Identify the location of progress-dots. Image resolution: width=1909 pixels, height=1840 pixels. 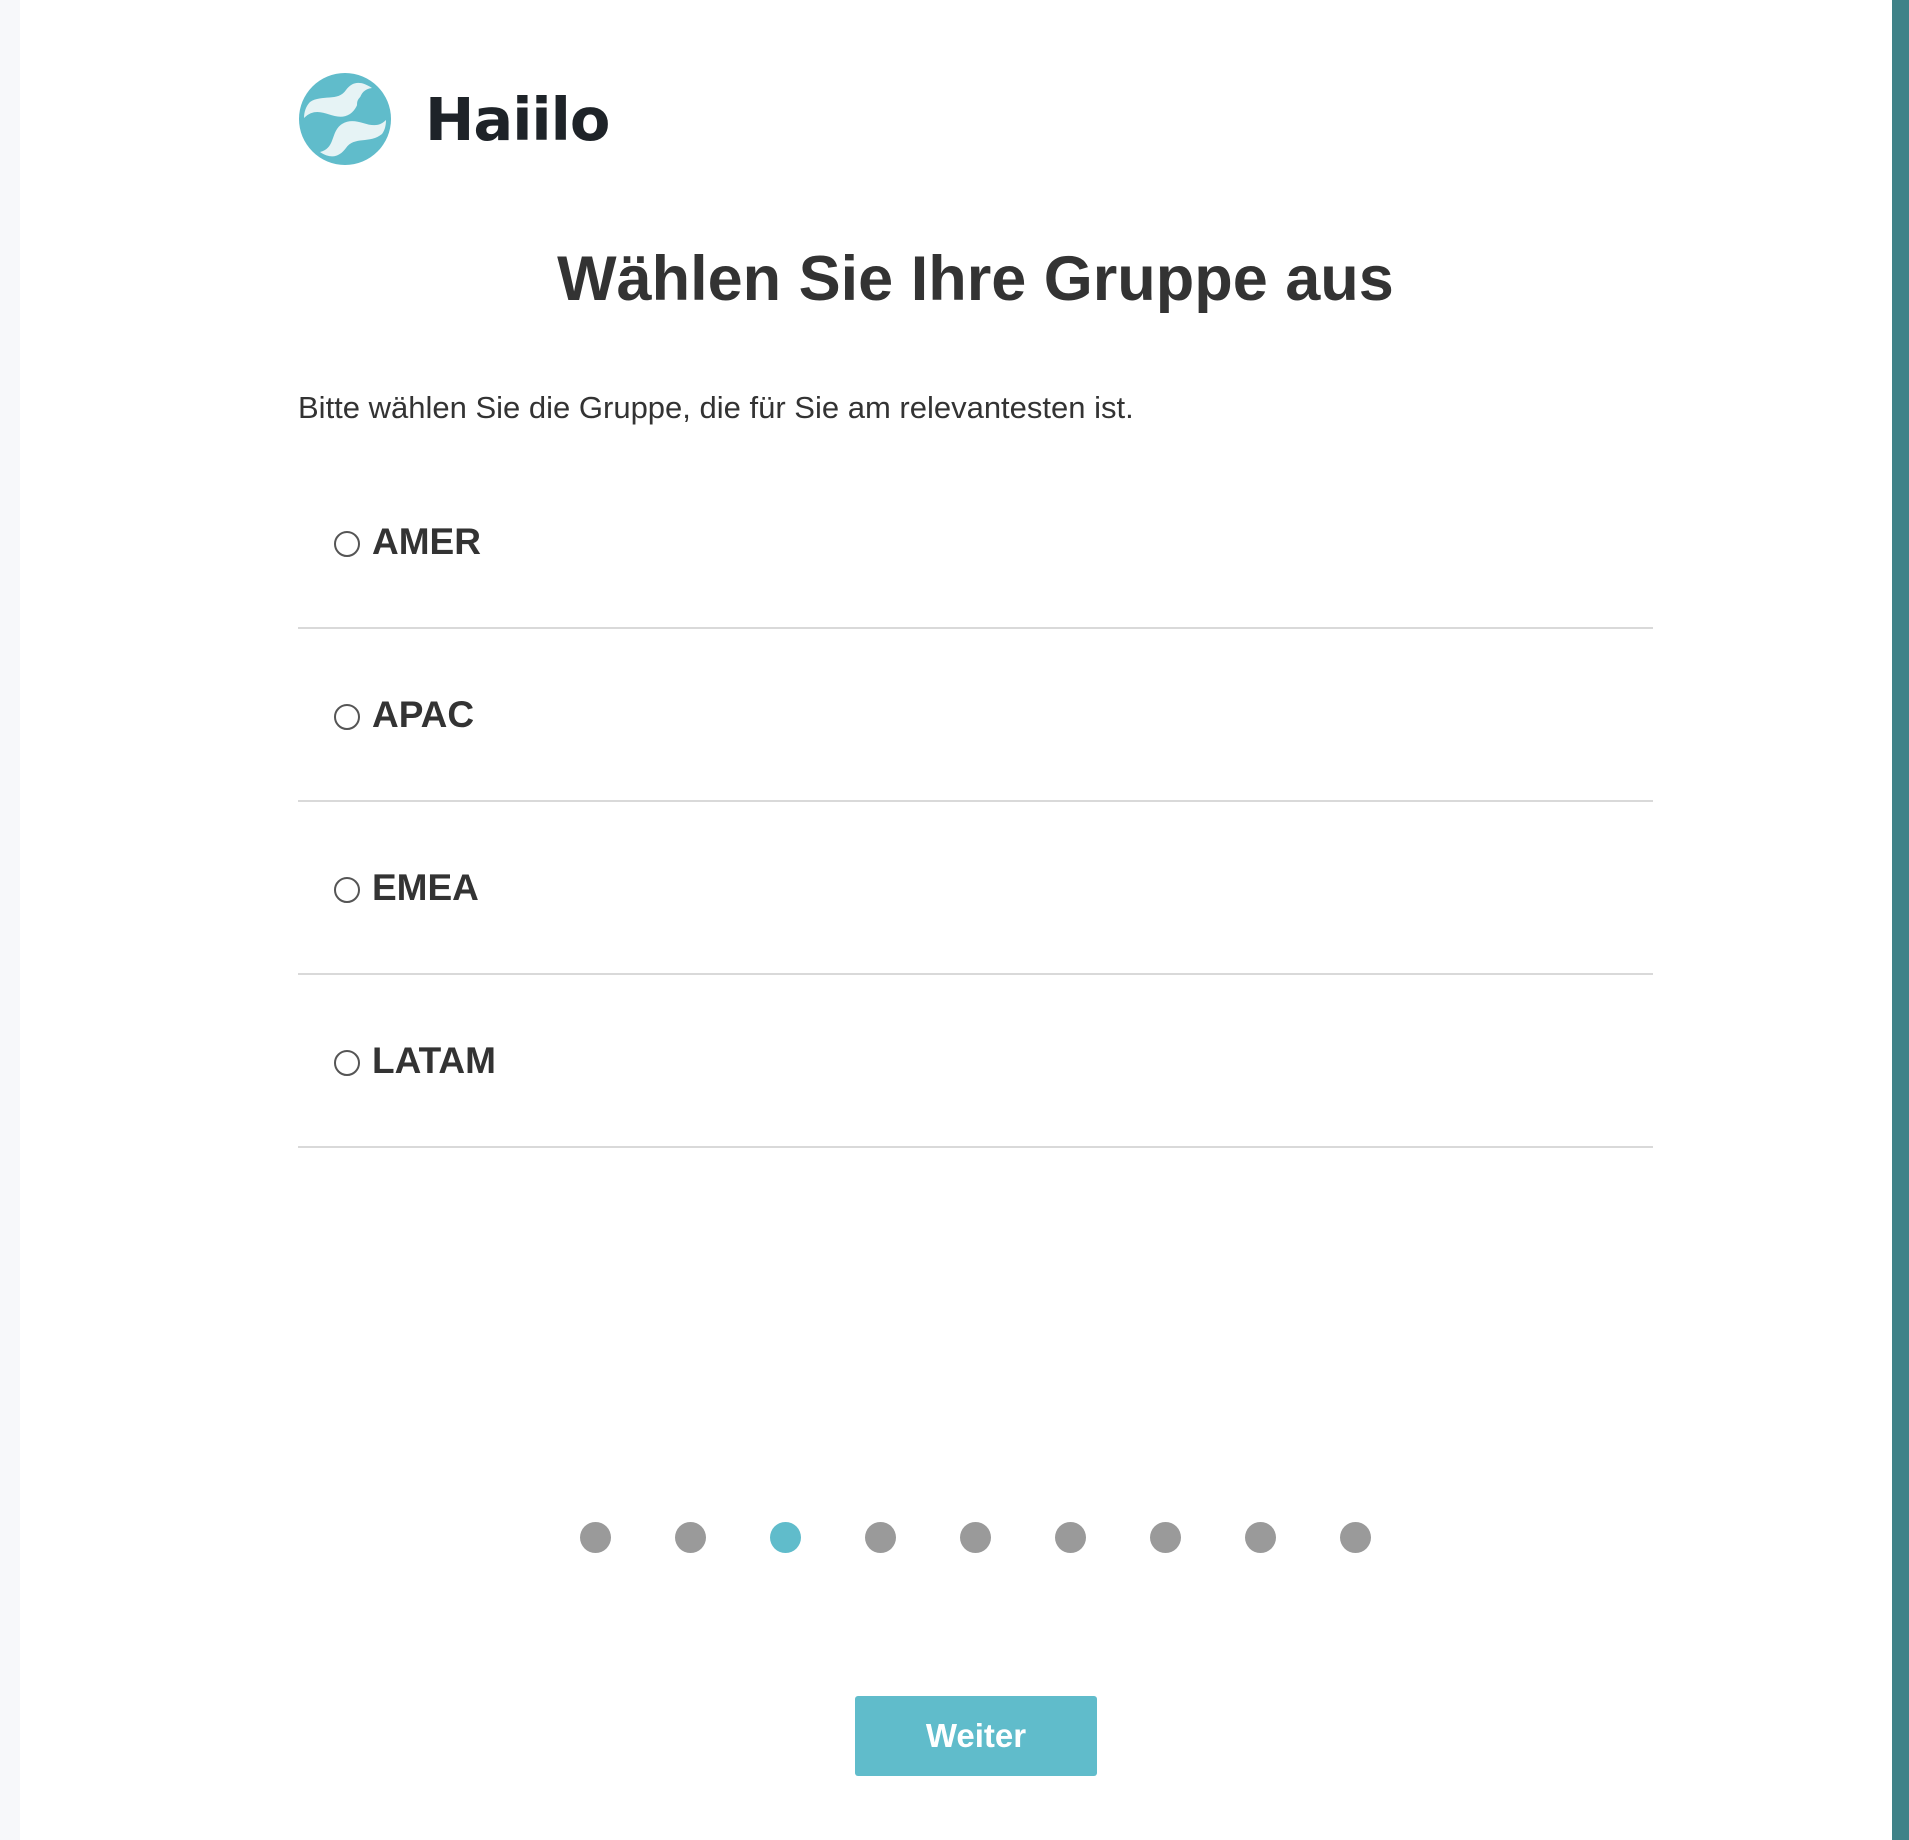
(1007, 1537).